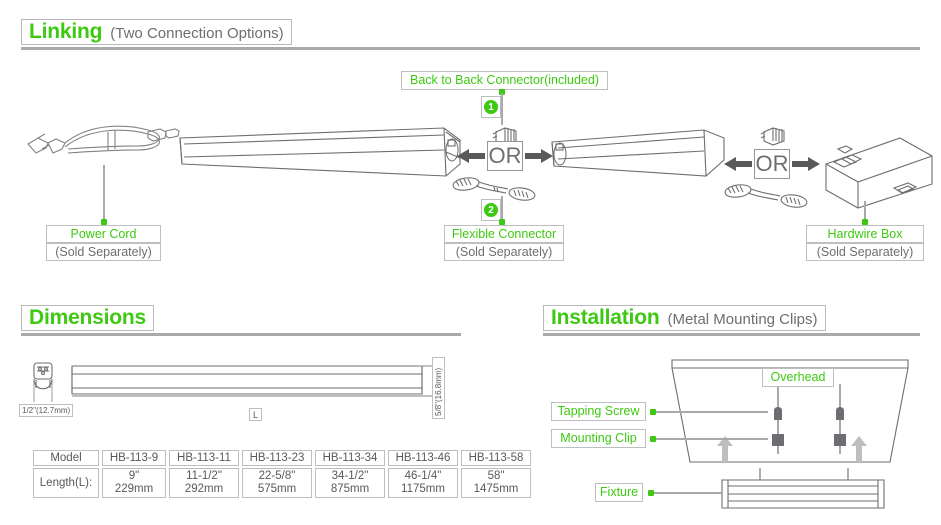  I want to click on tapping-screw-label: Tapping Screw, so click(598, 411).